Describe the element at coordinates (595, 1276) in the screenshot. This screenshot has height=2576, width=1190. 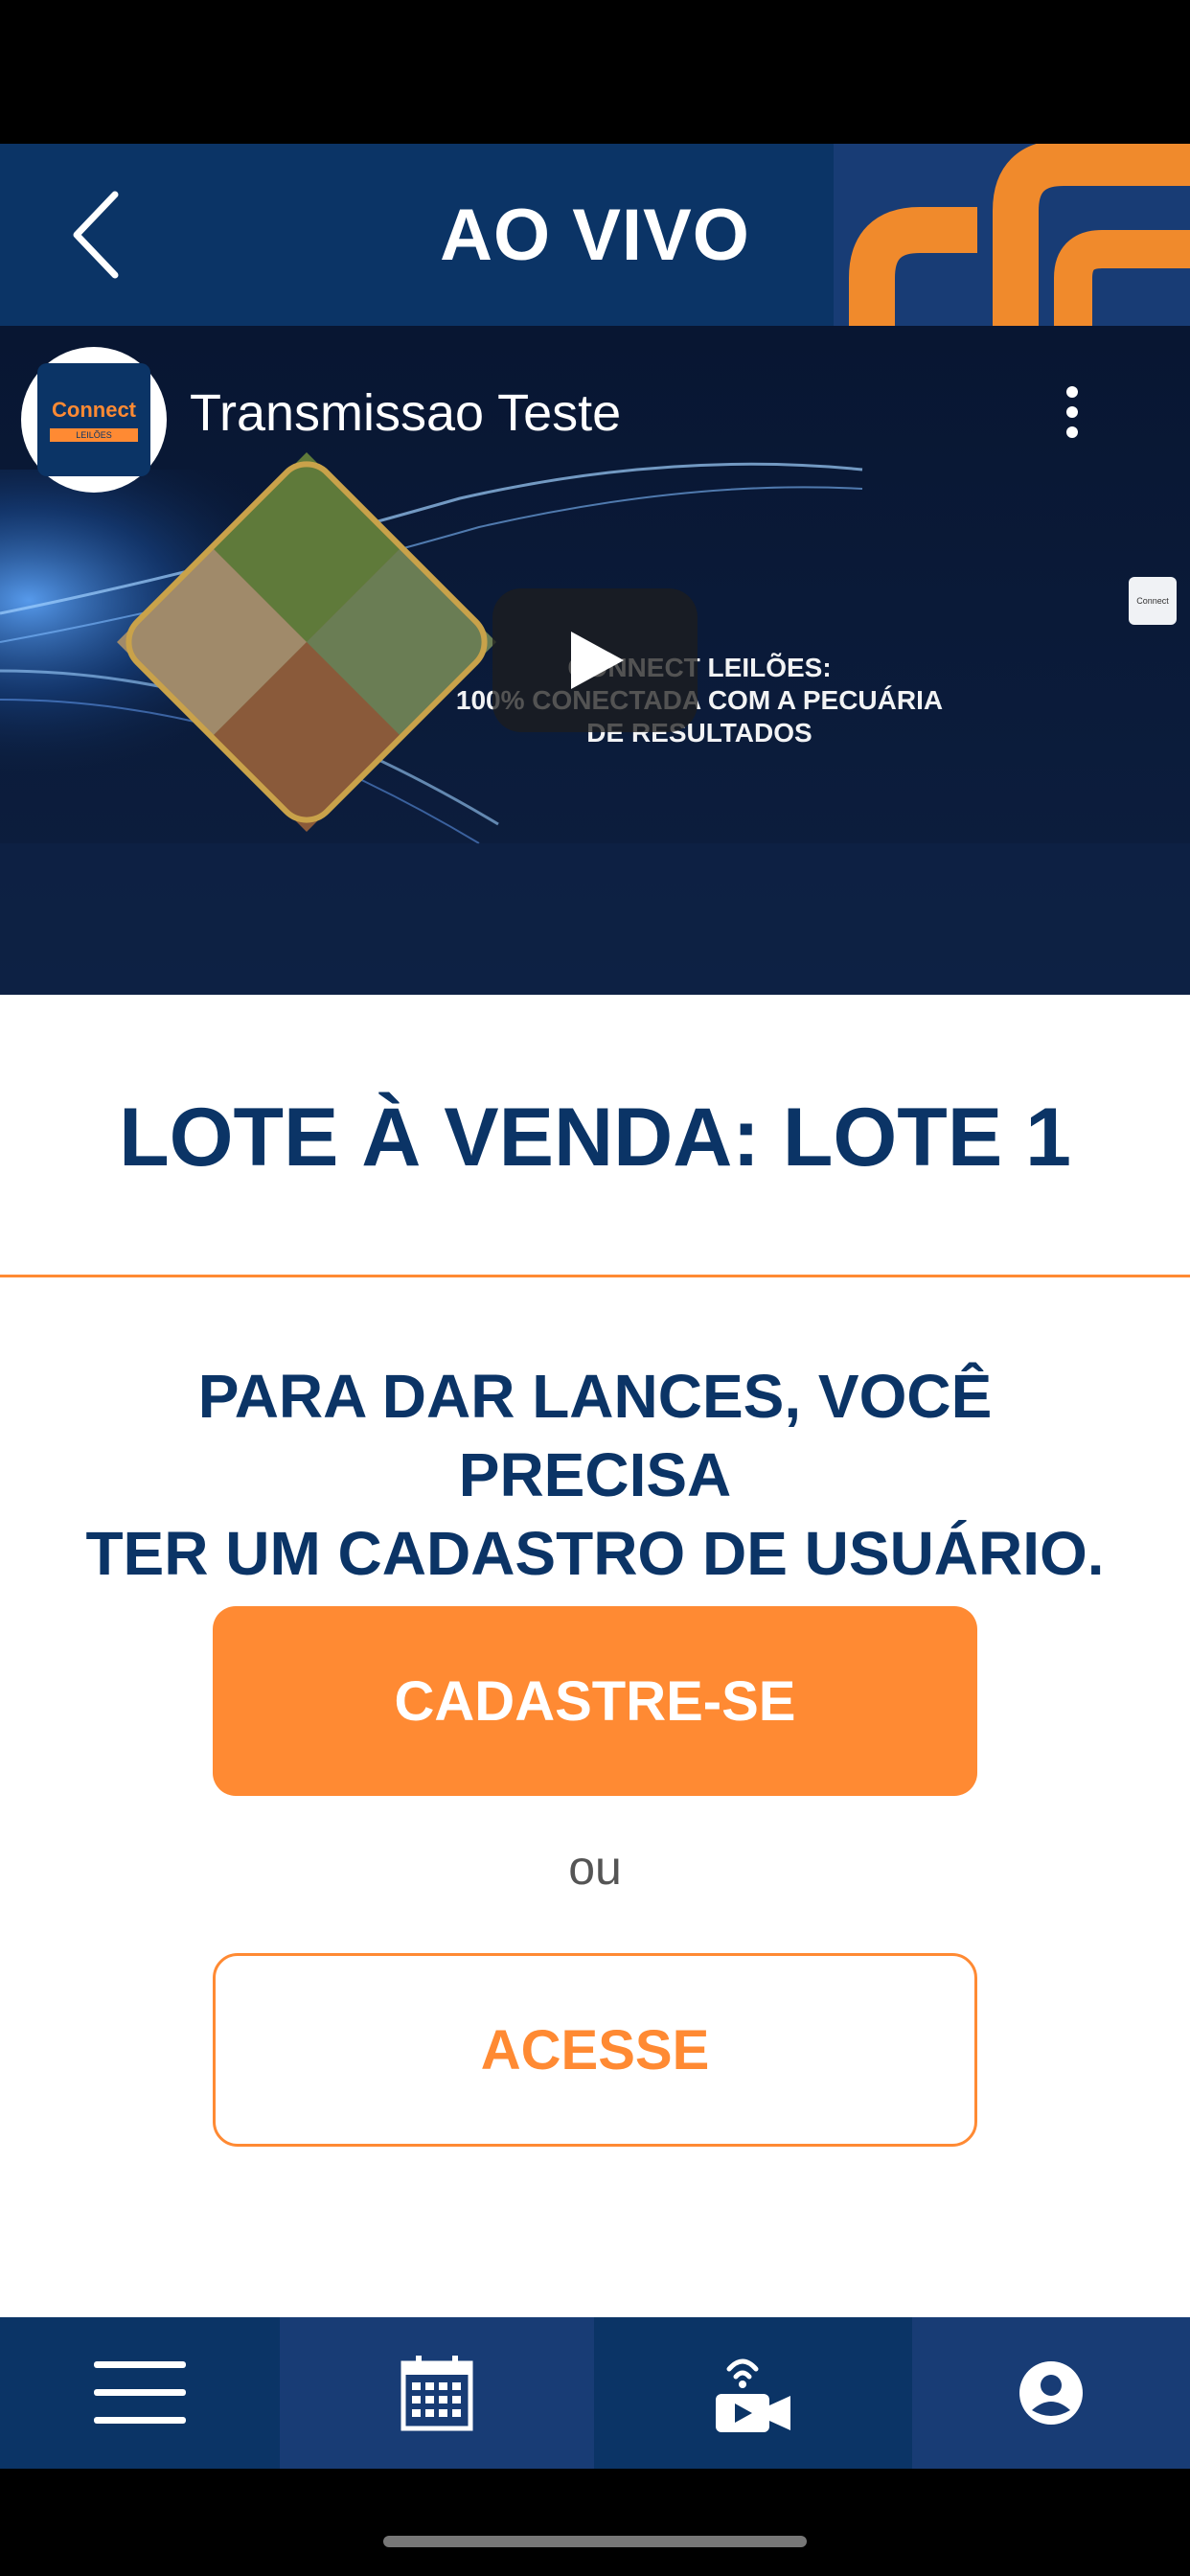
I see `divider` at that location.